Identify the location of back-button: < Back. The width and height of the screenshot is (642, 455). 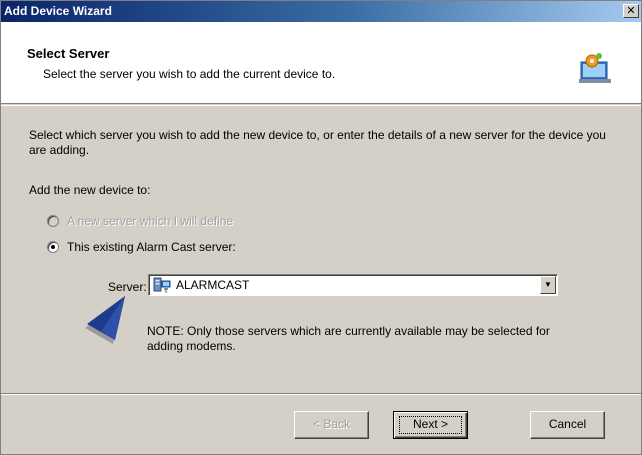
(331, 425).